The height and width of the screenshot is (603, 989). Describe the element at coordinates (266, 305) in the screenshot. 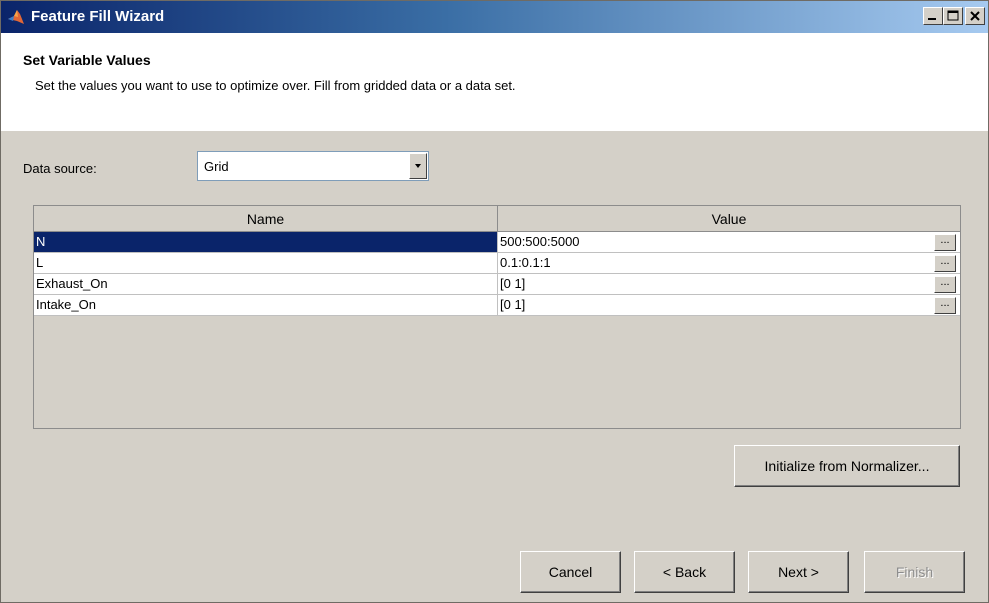

I see `variable-name-cell: Intake_On` at that location.